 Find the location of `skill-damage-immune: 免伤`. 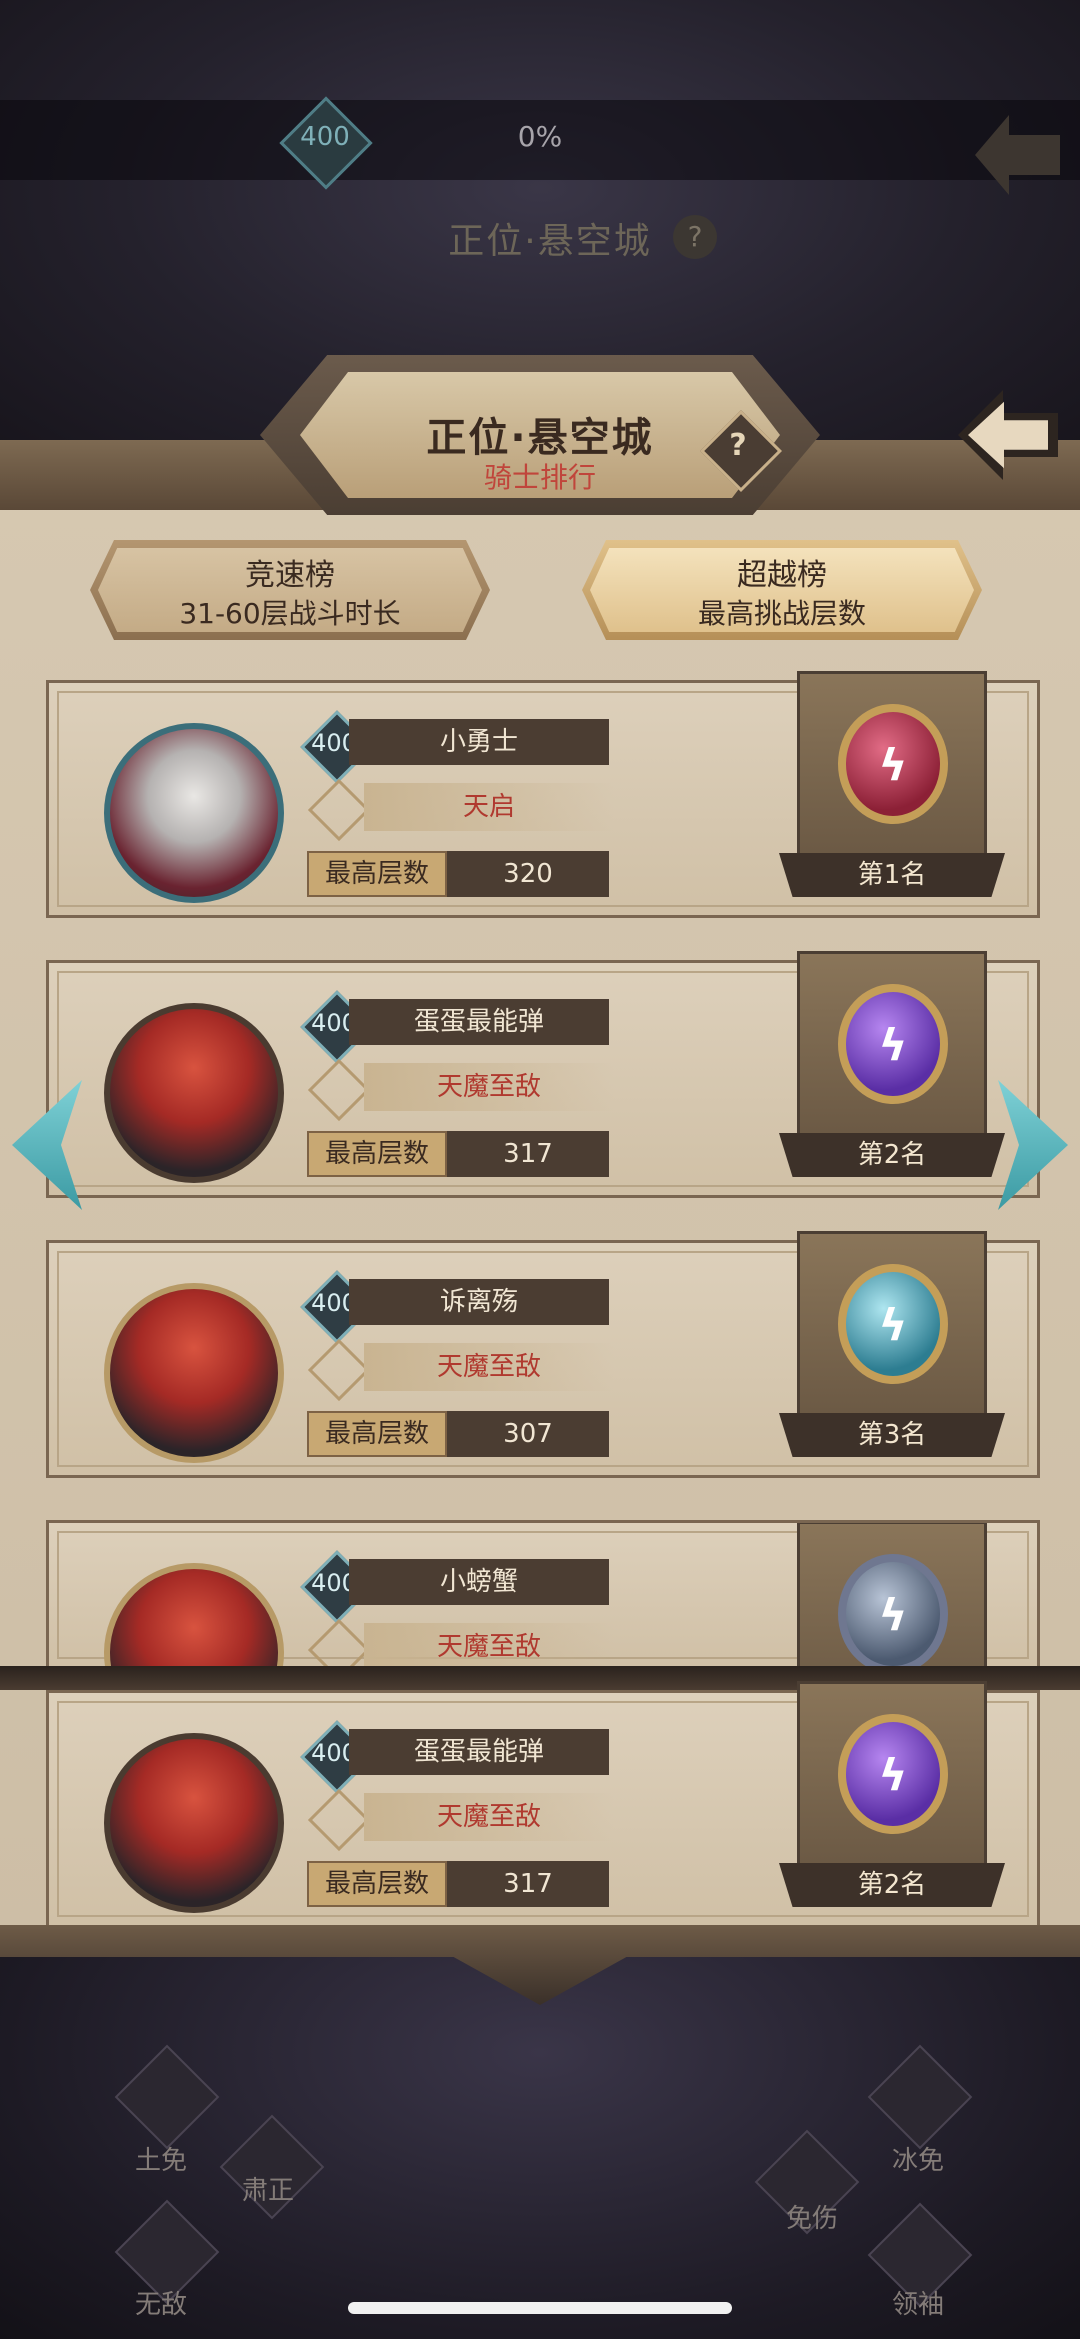

skill-damage-immune: 免伤 is located at coordinates (812, 2219).